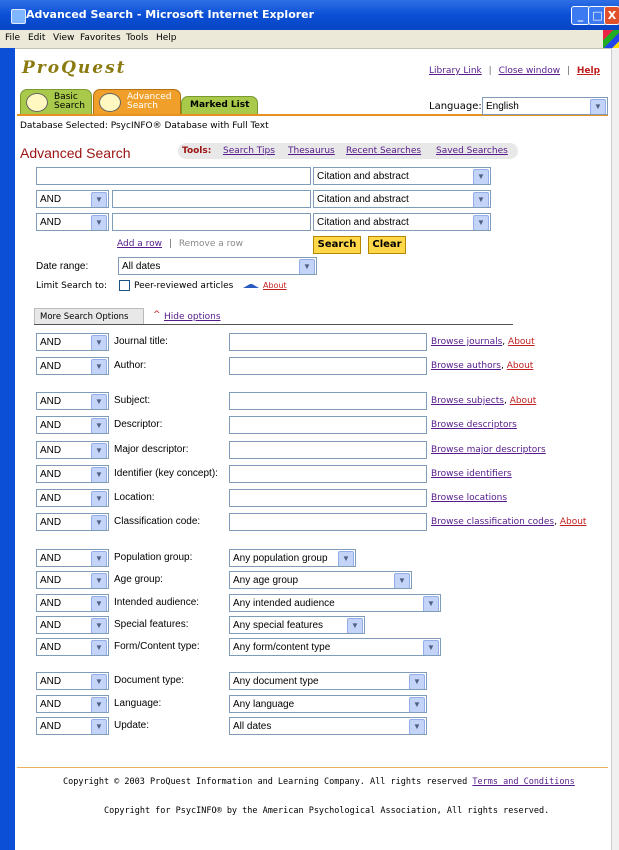 The image size is (619, 850). What do you see at coordinates (252, 726) in the screenshot?
I see `field-select-value: All dates` at bounding box center [252, 726].